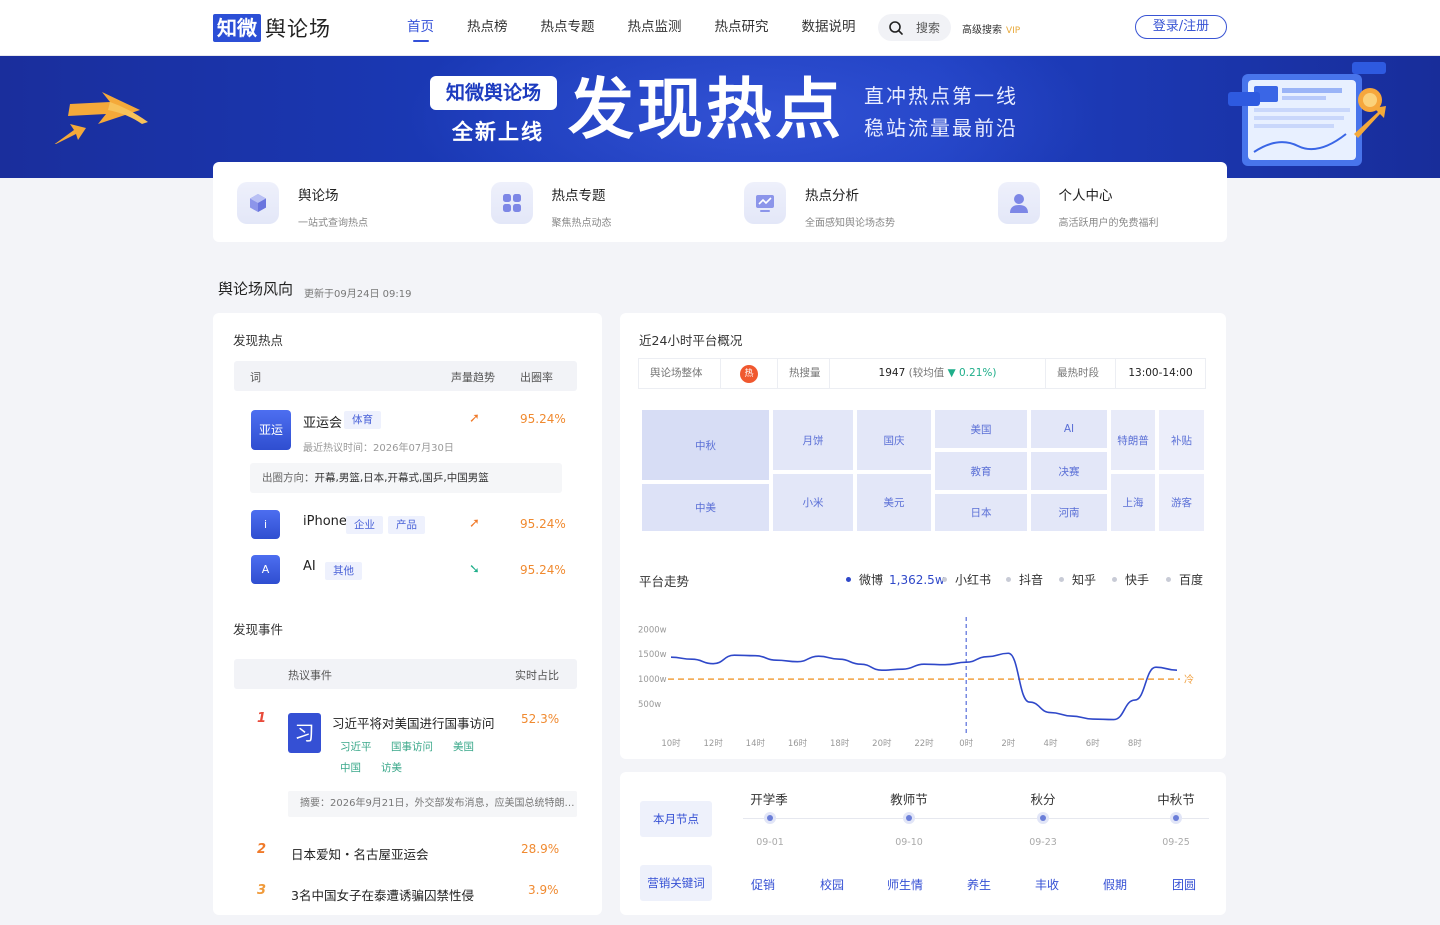 This screenshot has width=1440, height=925. I want to click on event-title: 日本爱知・名古屋亚运会, so click(360, 853).